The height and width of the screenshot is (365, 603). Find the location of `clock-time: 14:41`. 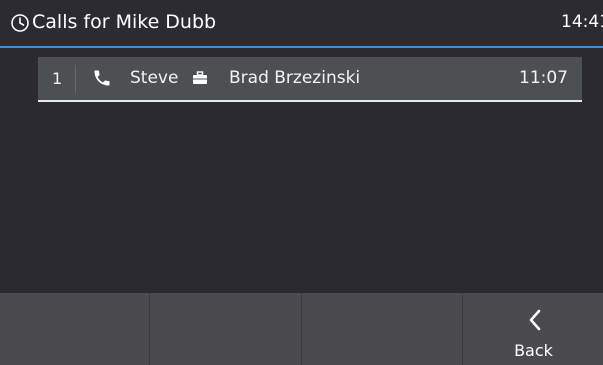

clock-time: 14:41 is located at coordinates (582, 22).